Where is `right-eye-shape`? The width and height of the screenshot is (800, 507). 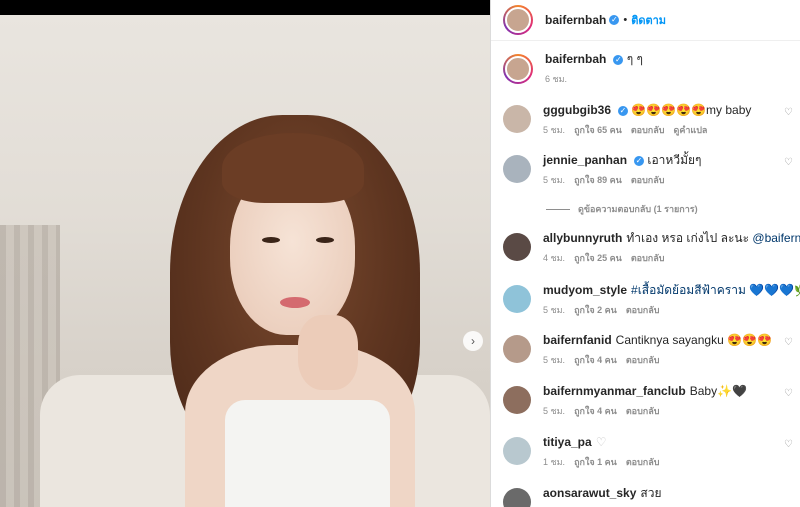
right-eye-shape is located at coordinates (325, 240).